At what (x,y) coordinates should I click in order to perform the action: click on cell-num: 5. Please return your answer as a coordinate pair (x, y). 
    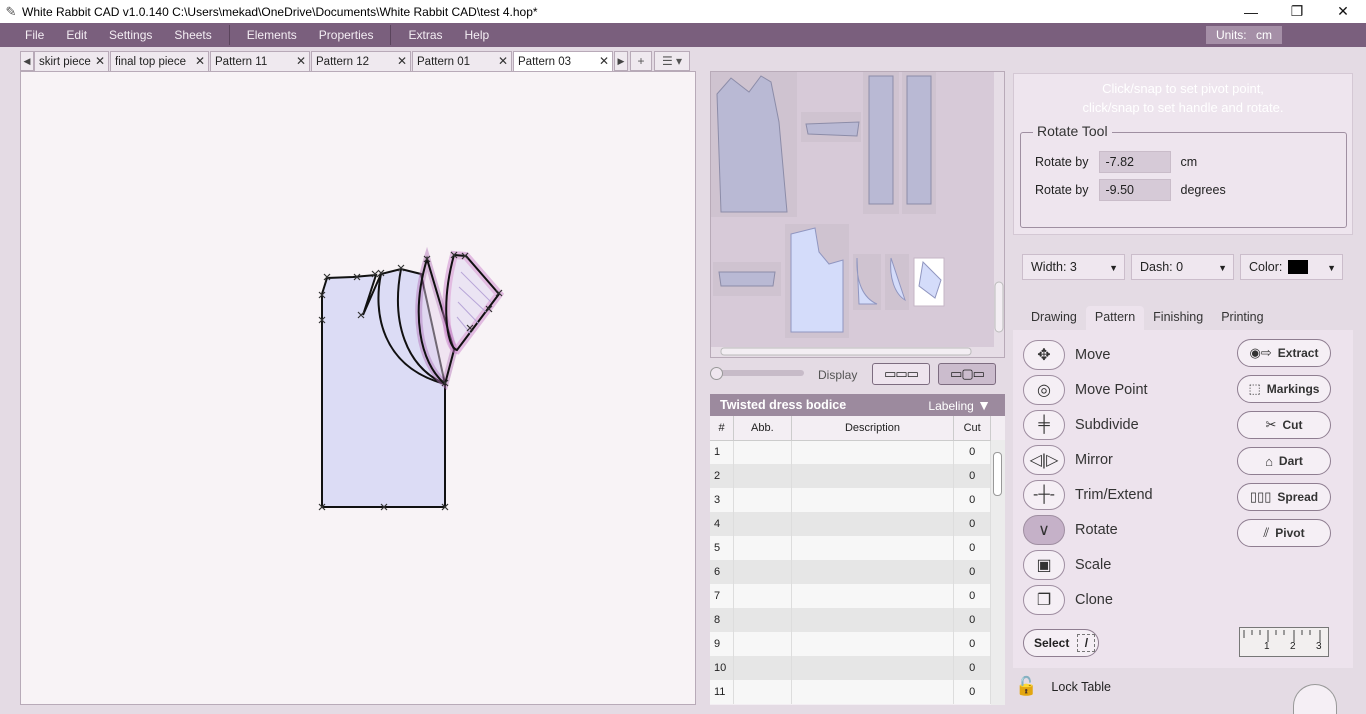
    Looking at the image, I should click on (722, 548).